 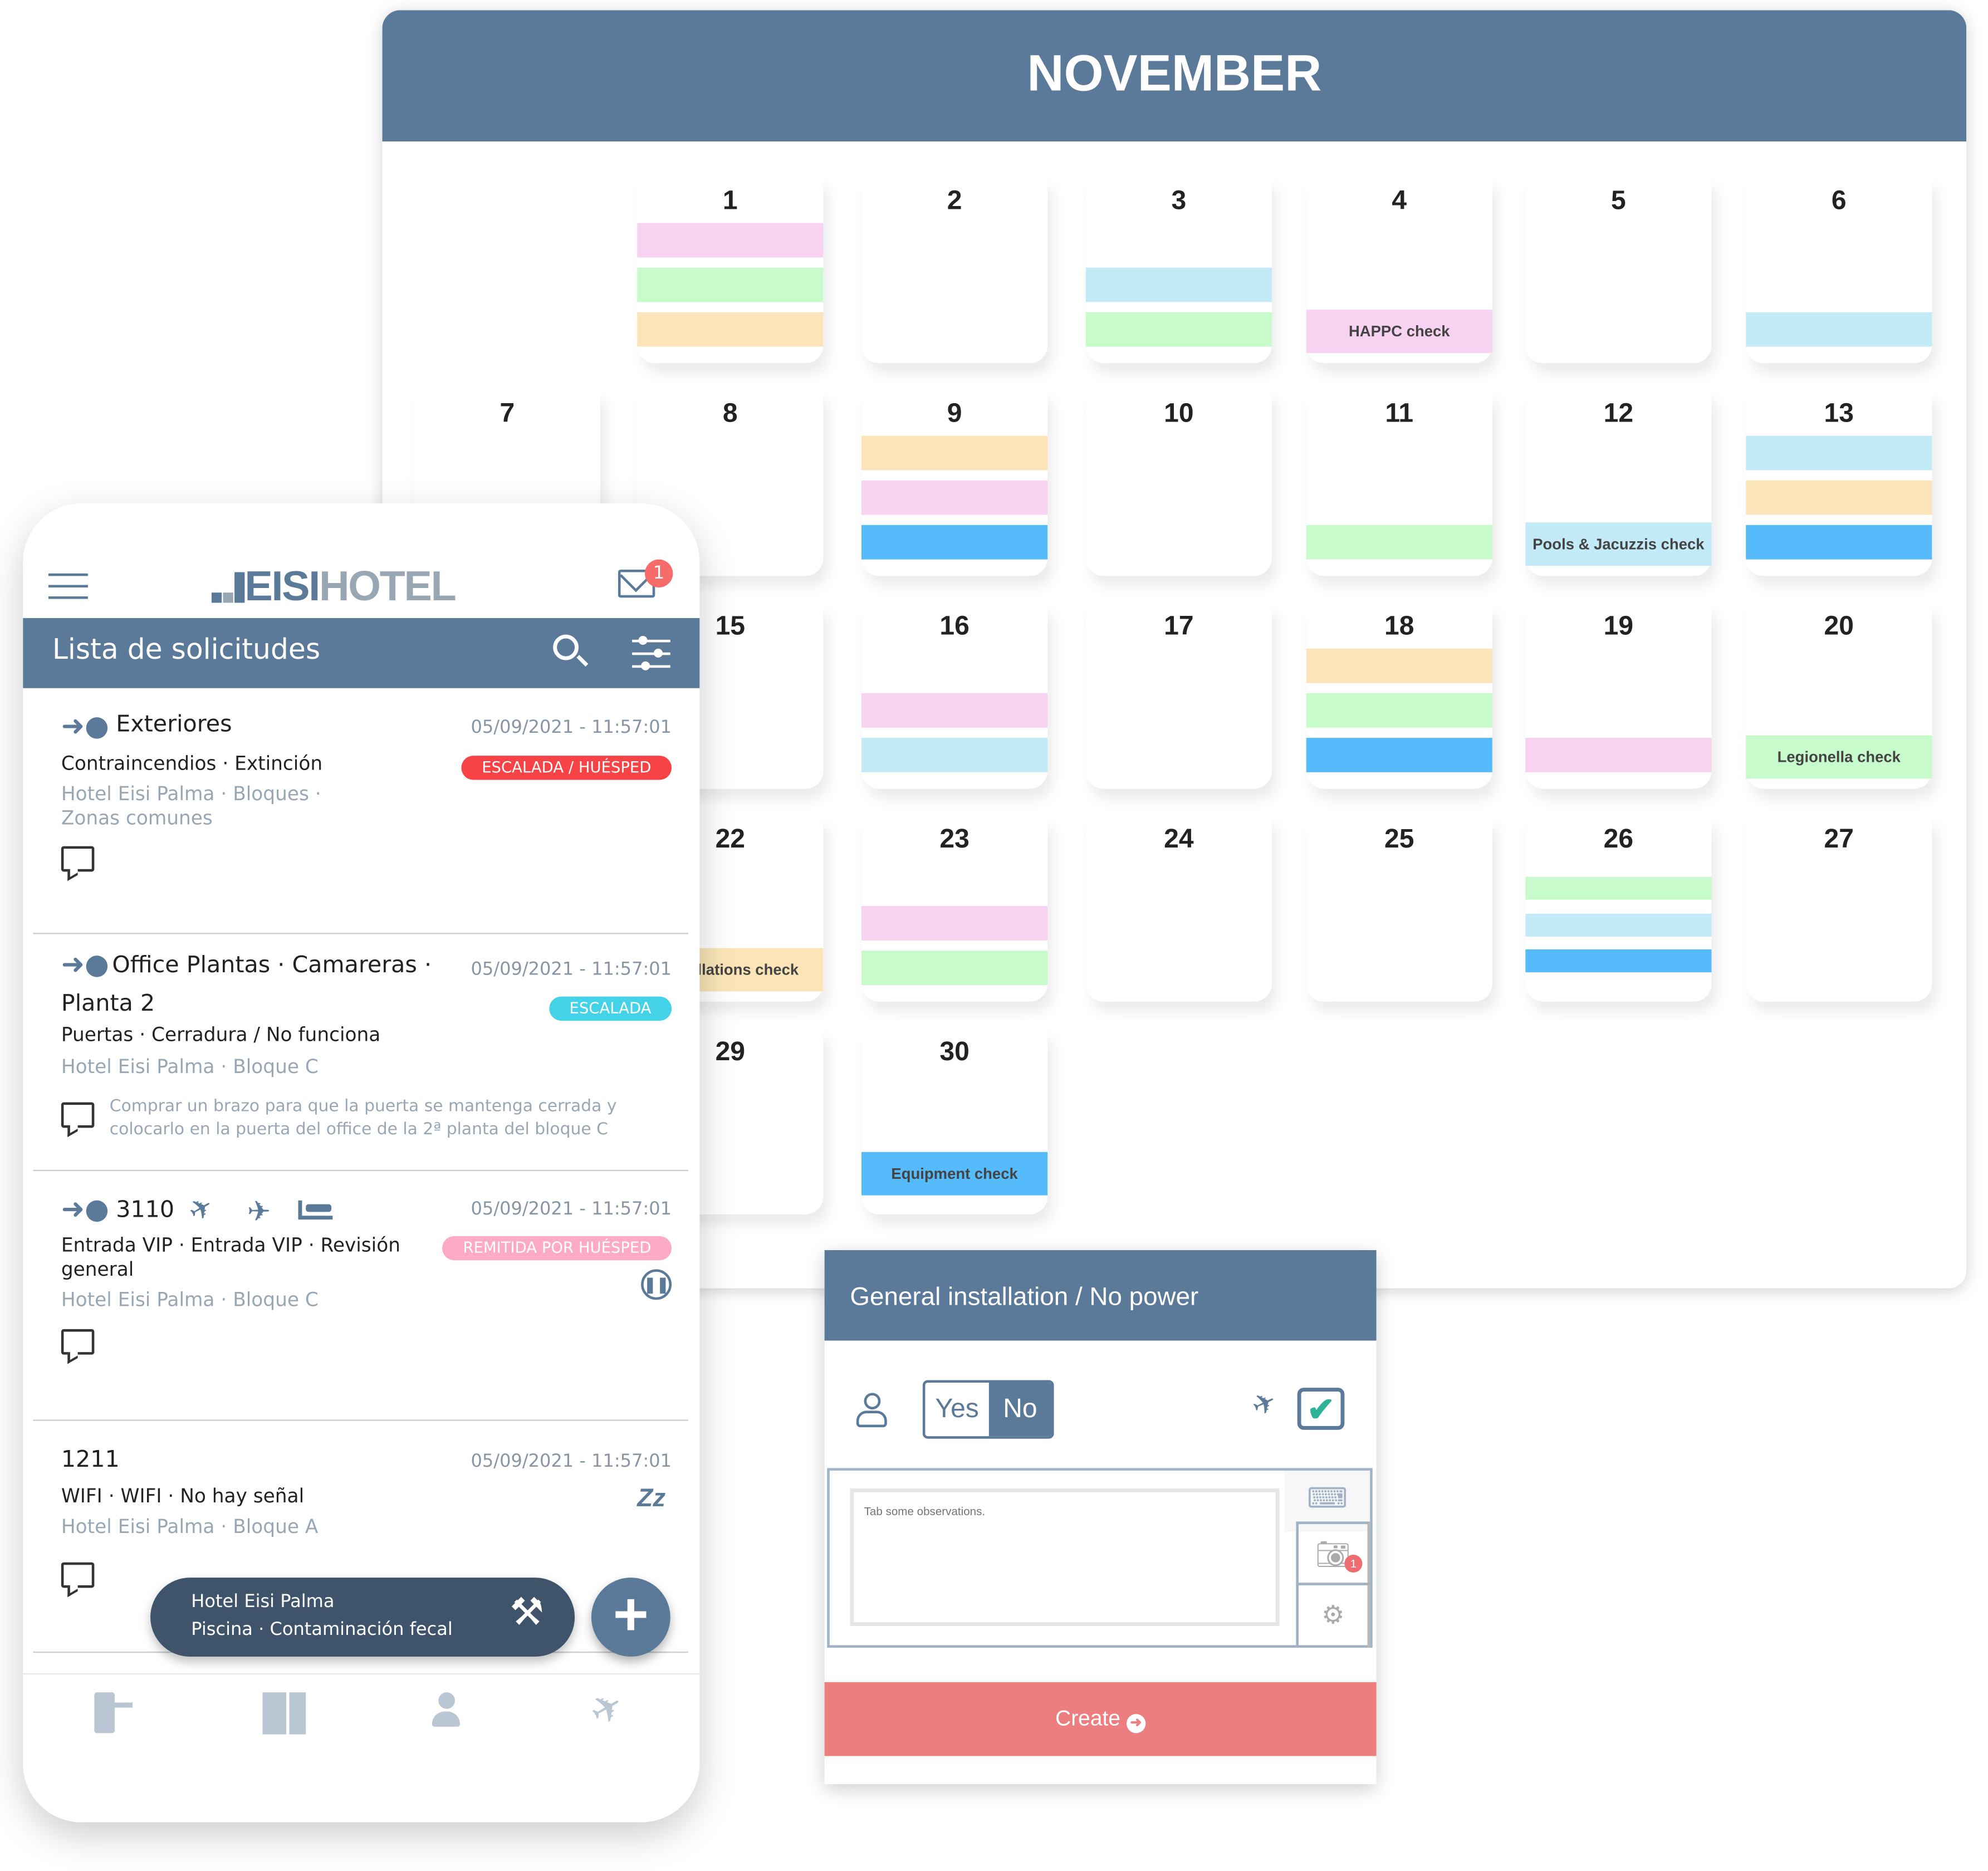 What do you see at coordinates (1174, 76) in the screenshot?
I see `calendar-month-title: NOVEMBER` at bounding box center [1174, 76].